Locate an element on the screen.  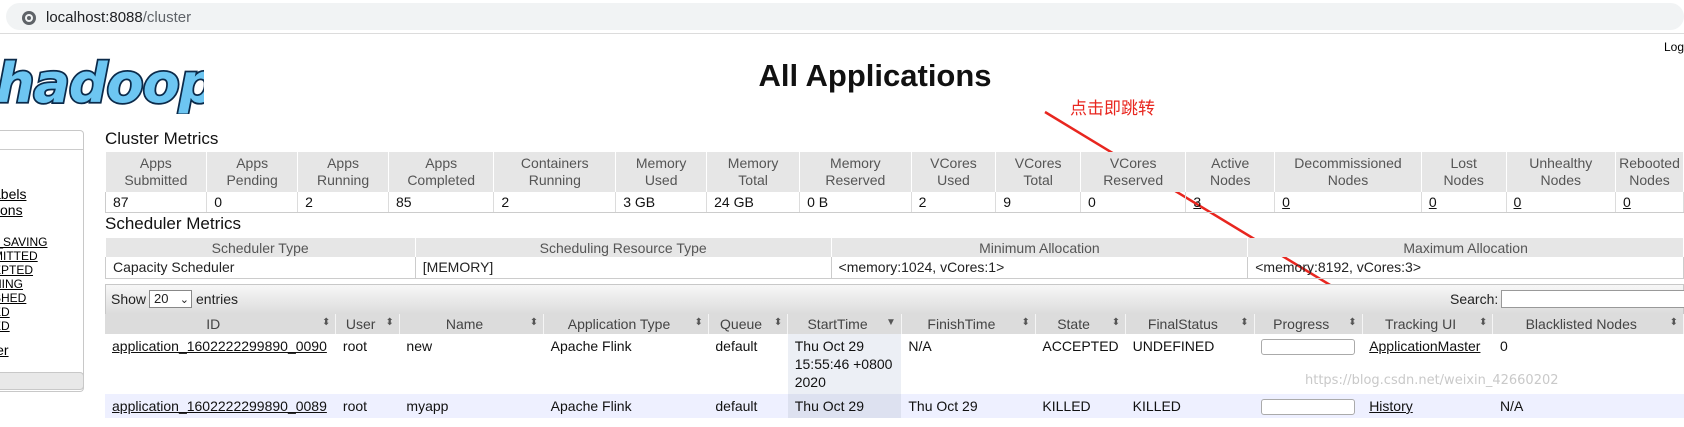
column-header: State ⬍ is located at coordinates (1081, 324).